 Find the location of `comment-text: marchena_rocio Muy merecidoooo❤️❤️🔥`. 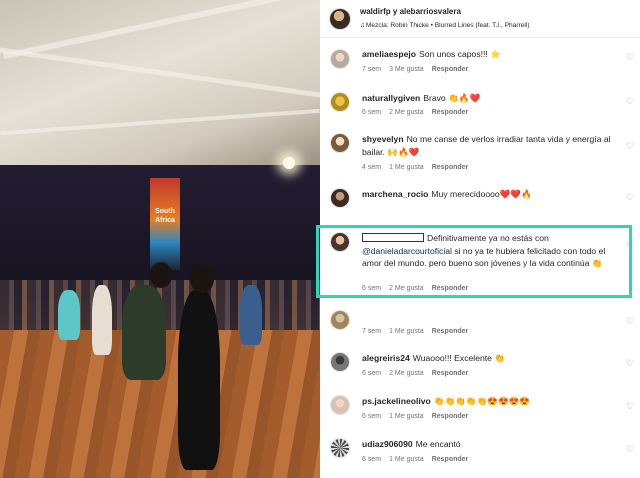

comment-text: marchena_rocio Muy merecidoooo❤️❤️🔥 is located at coordinates (489, 194).